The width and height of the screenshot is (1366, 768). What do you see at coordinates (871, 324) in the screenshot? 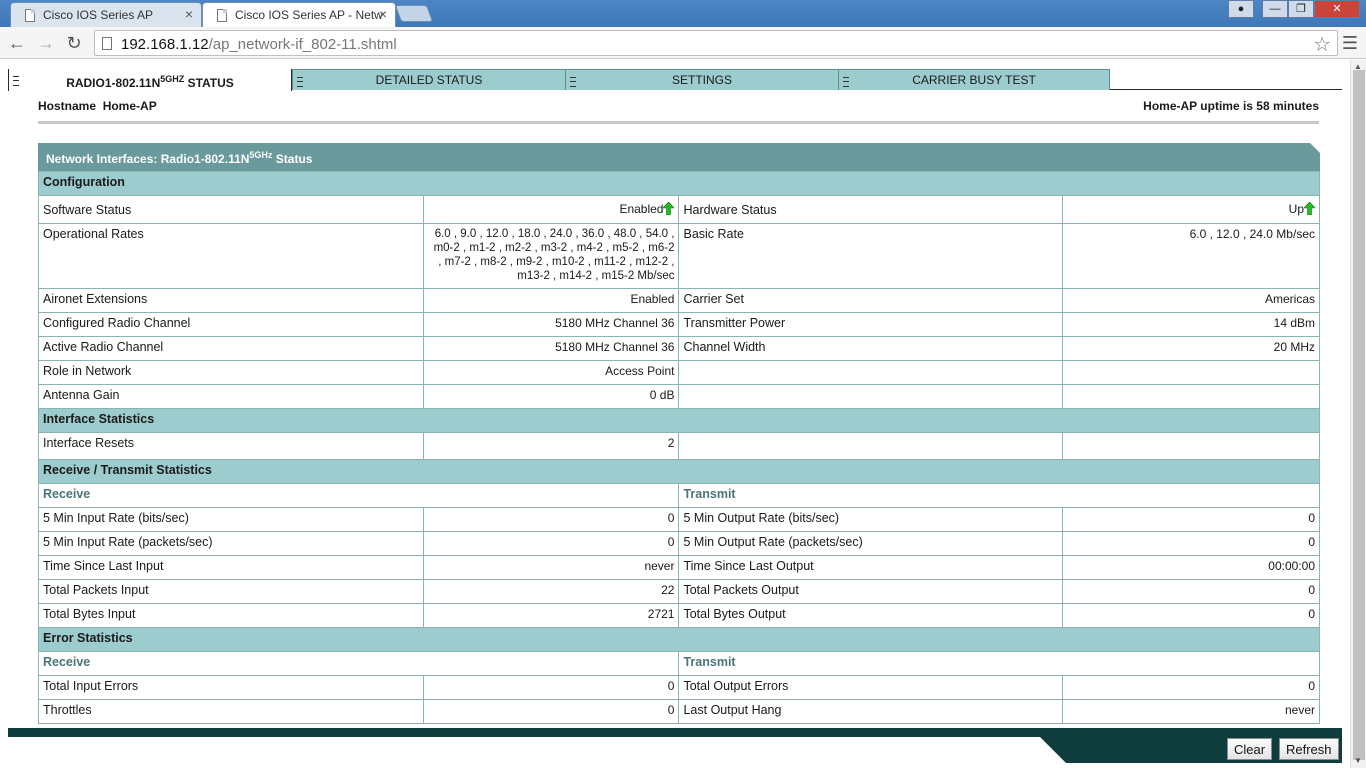
I see `cell-label: Transmitter Power` at bounding box center [871, 324].